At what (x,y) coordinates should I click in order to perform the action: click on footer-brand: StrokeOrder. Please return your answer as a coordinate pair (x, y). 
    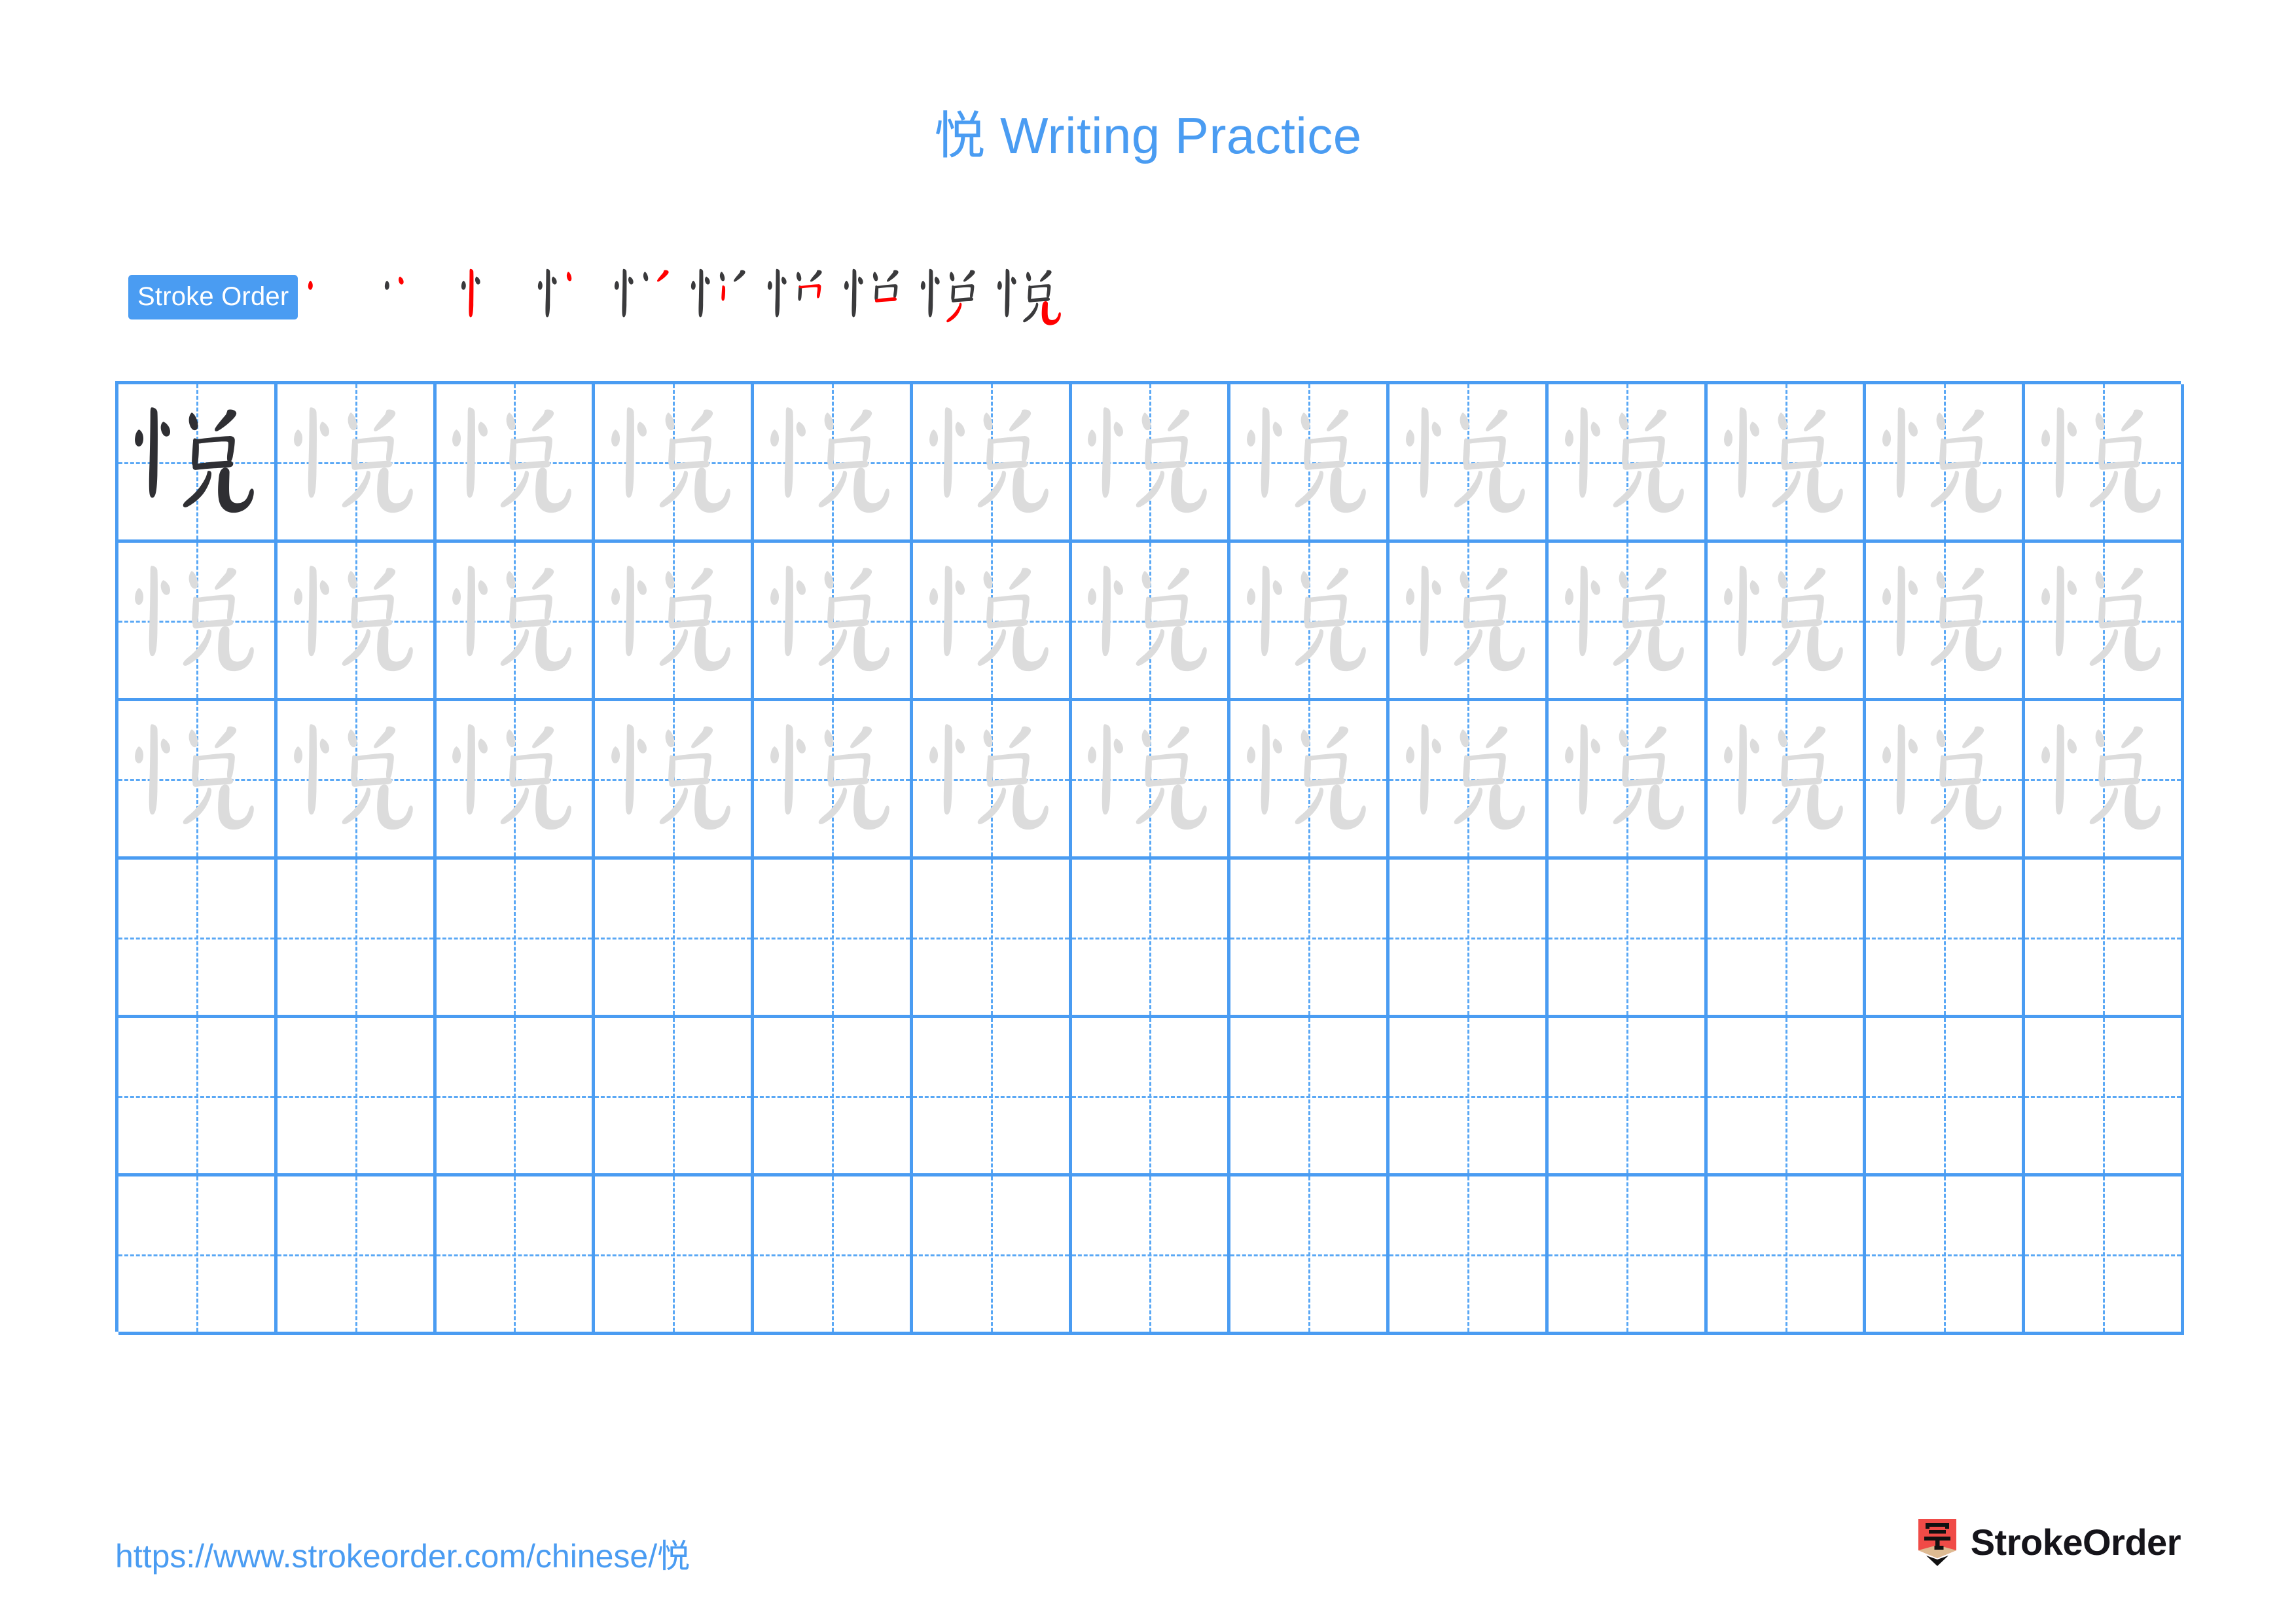
    Looking at the image, I should click on (2049, 1542).